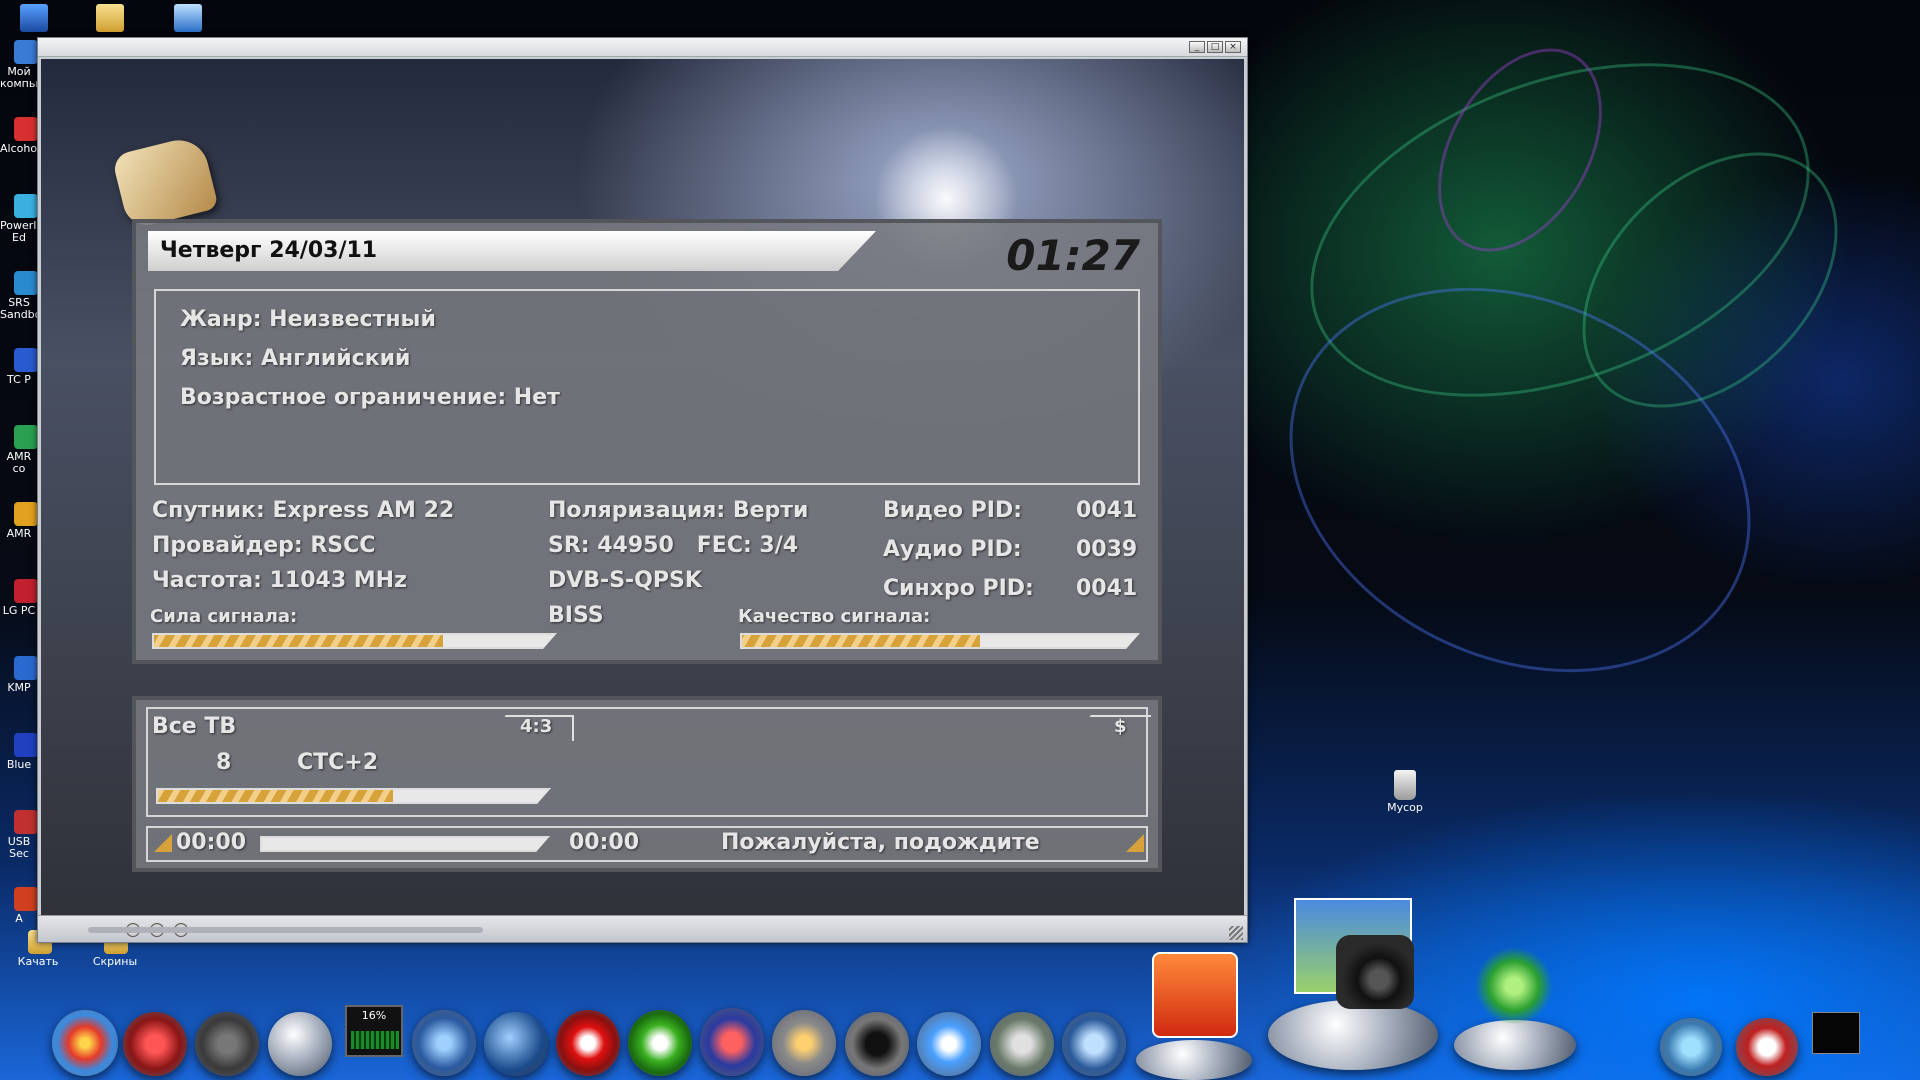  Describe the element at coordinates (19, 534) in the screenshot. I see `desktop-icon-label: AMR` at that location.